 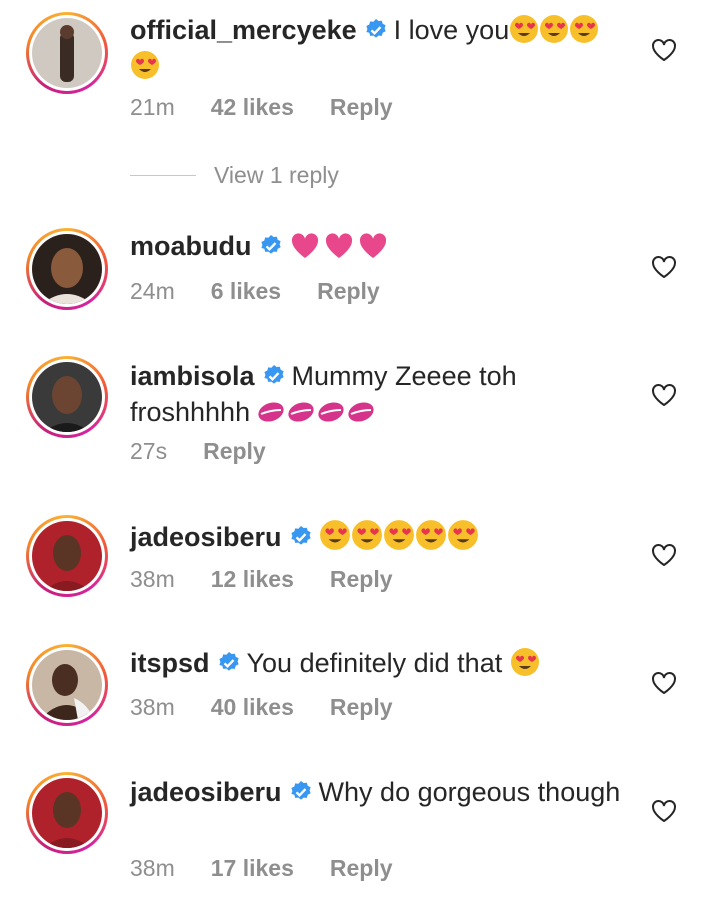 I want to click on view-replies-button: View 1 reply, so click(x=234, y=175).